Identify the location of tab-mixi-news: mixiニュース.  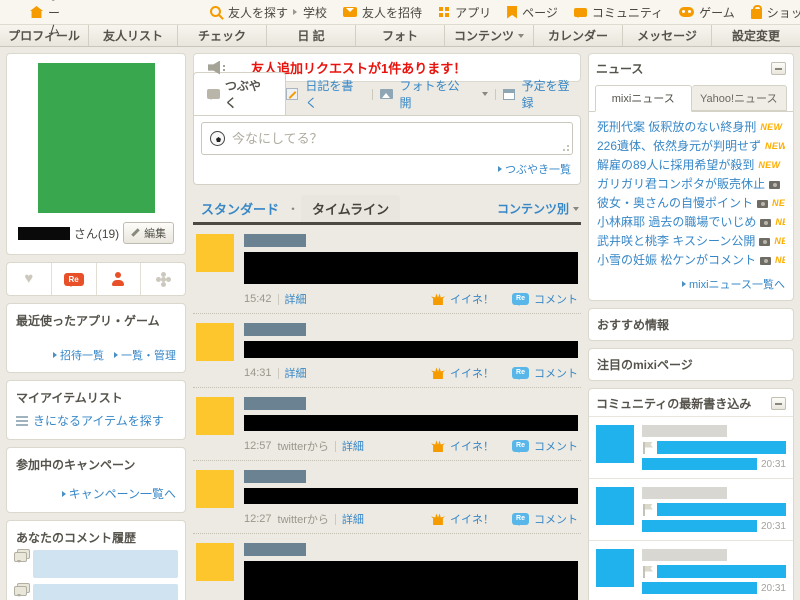
(643, 98).